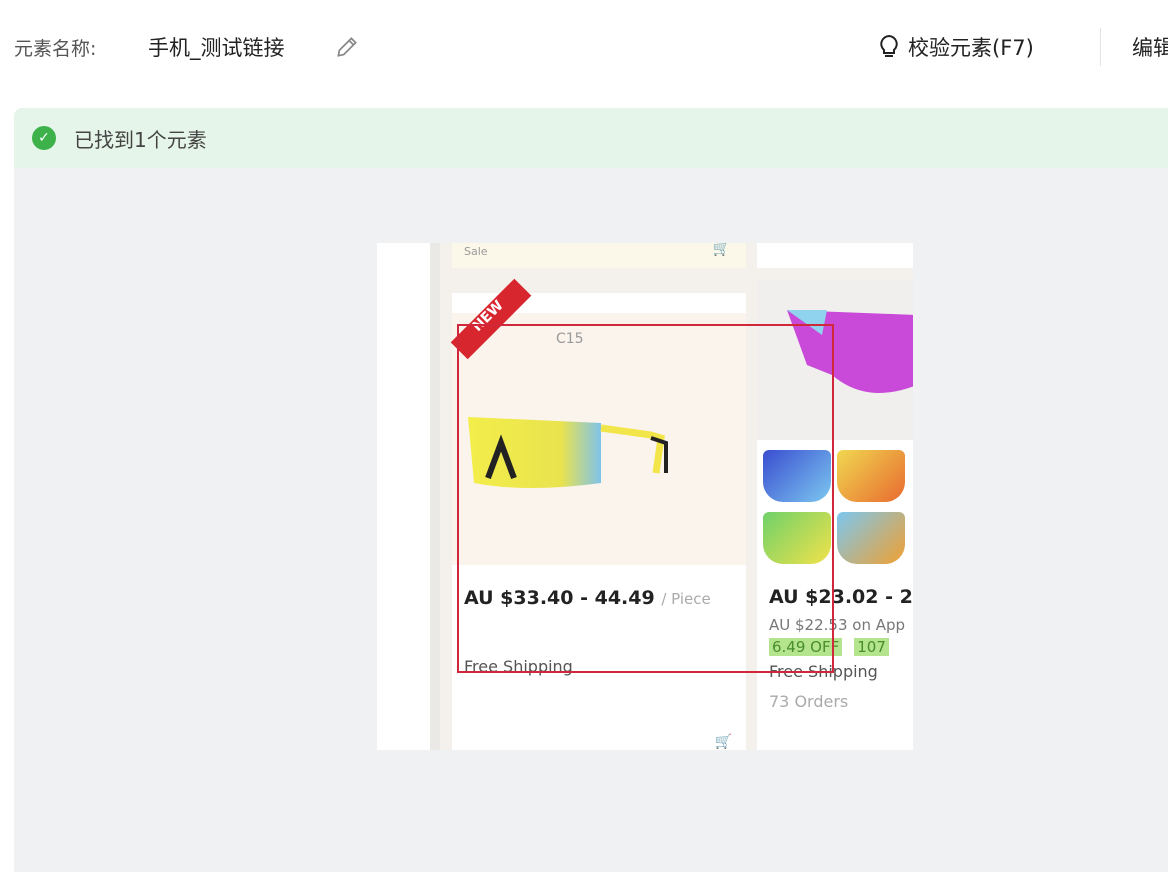 This screenshot has width=1168, height=872. Describe the element at coordinates (723, 742) in the screenshot. I see `add-to-cart-icon: 🛒` at that location.